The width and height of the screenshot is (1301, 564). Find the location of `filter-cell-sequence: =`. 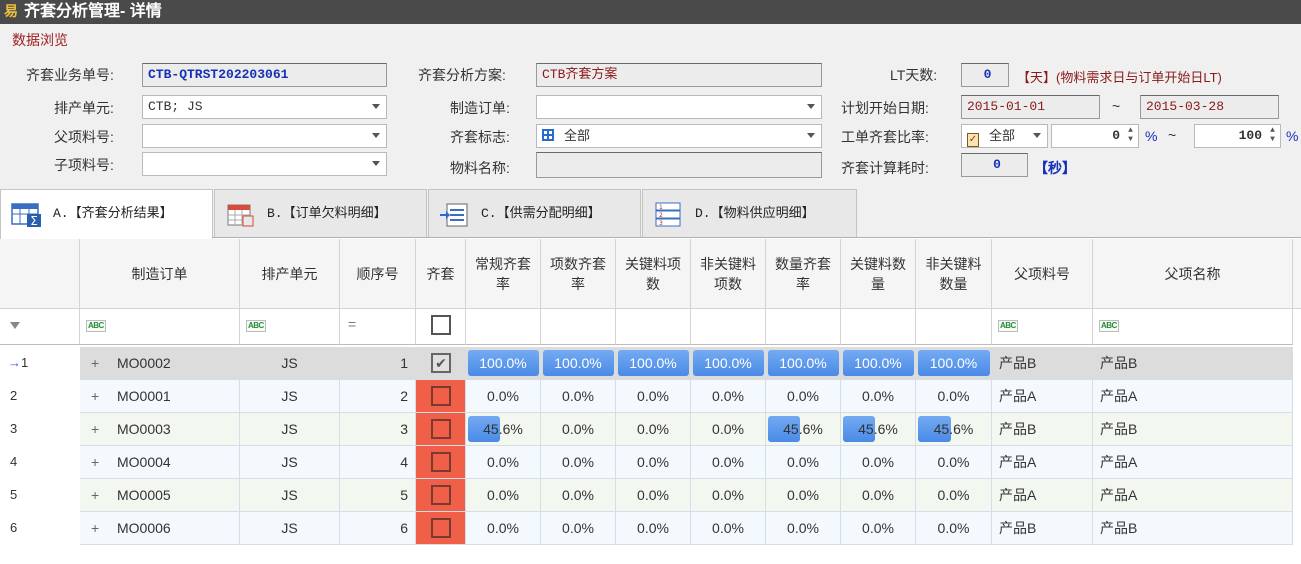

filter-cell-sequence: = is located at coordinates (378, 327).